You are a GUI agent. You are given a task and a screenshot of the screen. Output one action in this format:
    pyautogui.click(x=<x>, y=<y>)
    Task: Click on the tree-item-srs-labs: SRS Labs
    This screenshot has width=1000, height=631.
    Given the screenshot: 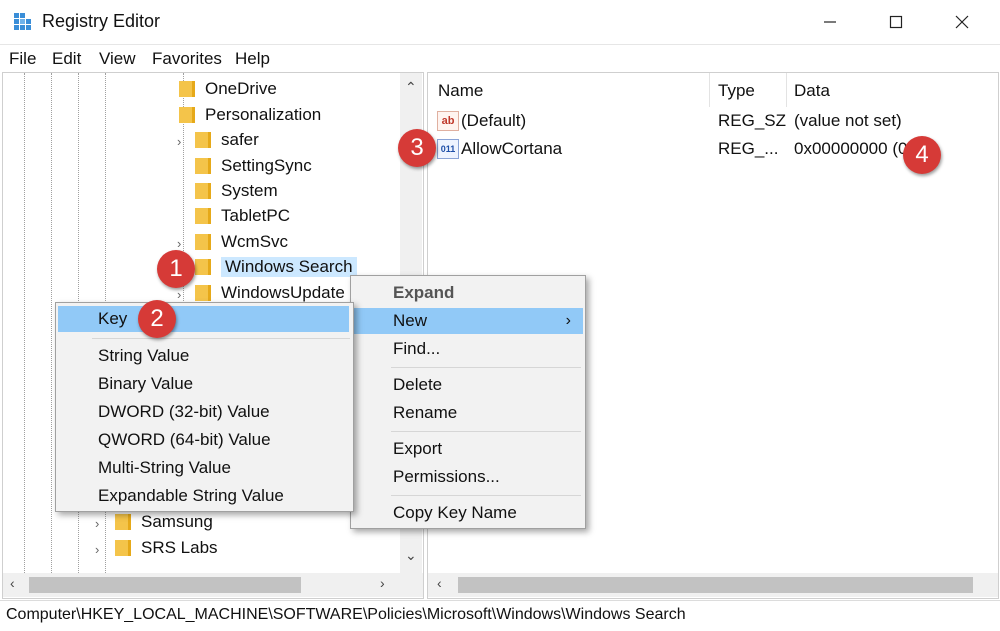 What is the action you would take?
    pyautogui.click(x=166, y=548)
    